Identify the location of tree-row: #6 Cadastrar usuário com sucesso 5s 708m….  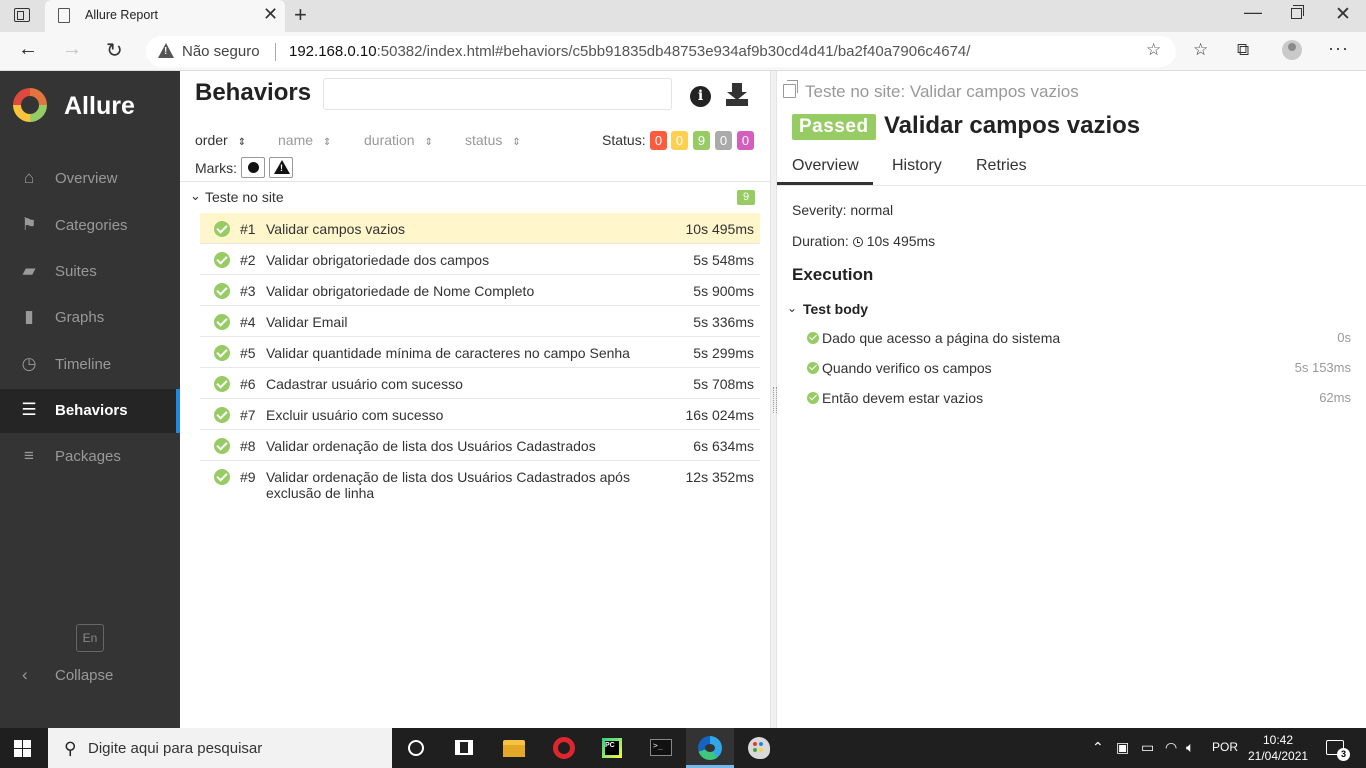
(480, 383).